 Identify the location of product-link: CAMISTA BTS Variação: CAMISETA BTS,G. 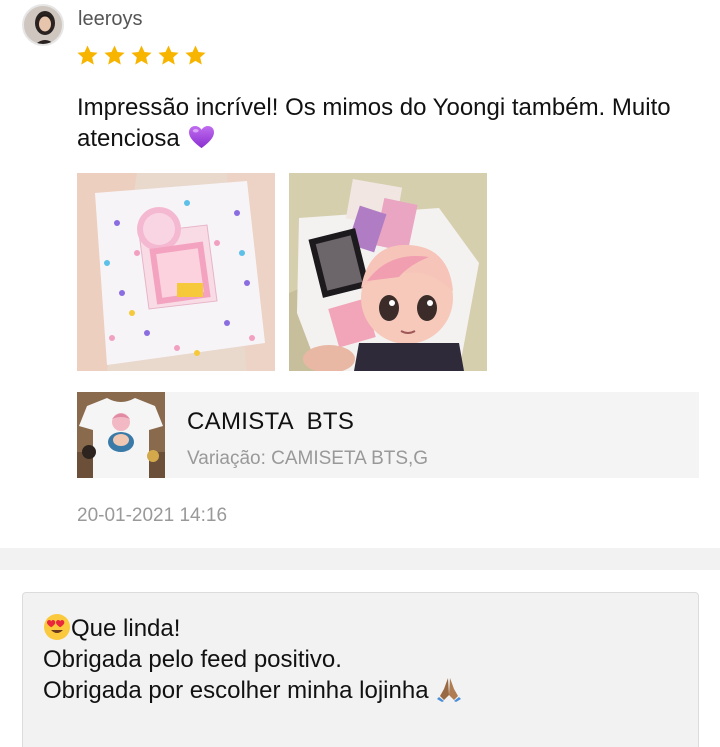
(388, 435).